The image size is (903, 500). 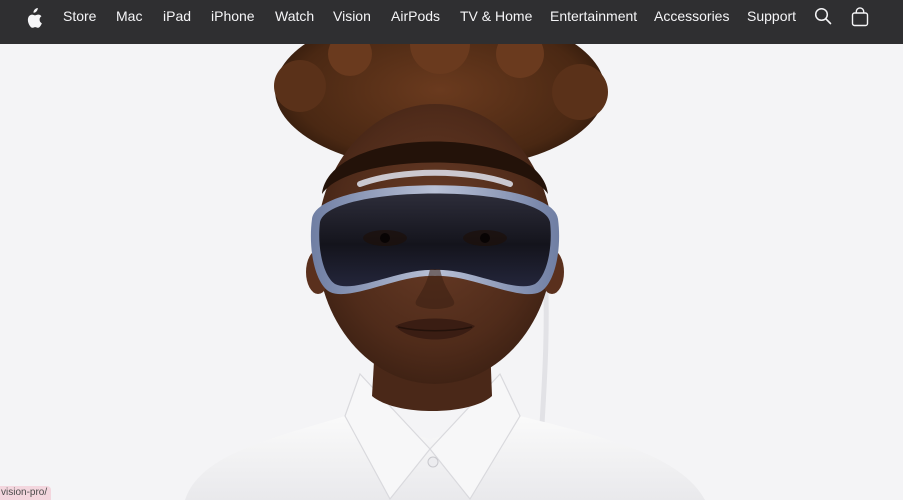 What do you see at coordinates (294, 16) in the screenshot?
I see `nav-watch: Watch` at bounding box center [294, 16].